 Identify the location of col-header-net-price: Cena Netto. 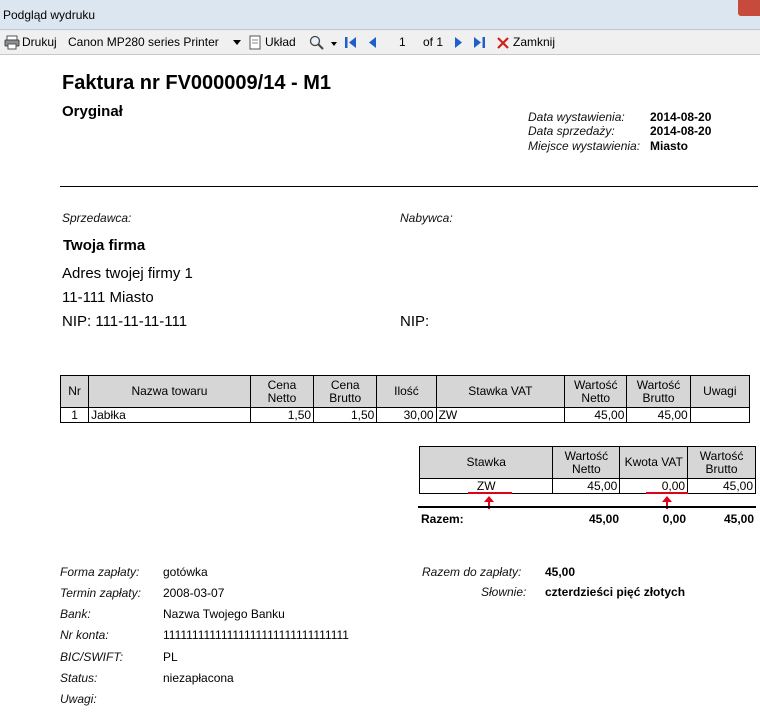
(282, 391).